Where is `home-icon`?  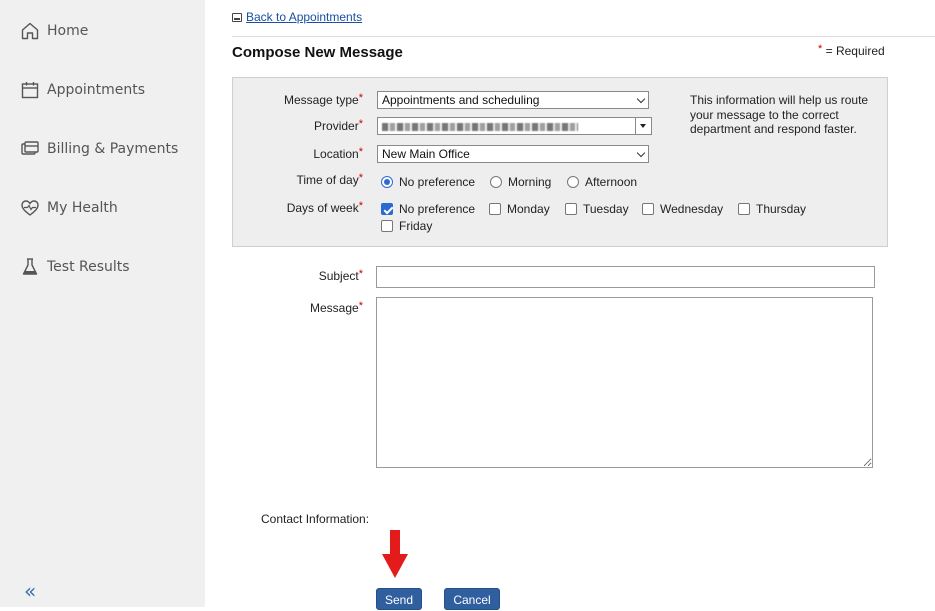 home-icon is located at coordinates (30, 31).